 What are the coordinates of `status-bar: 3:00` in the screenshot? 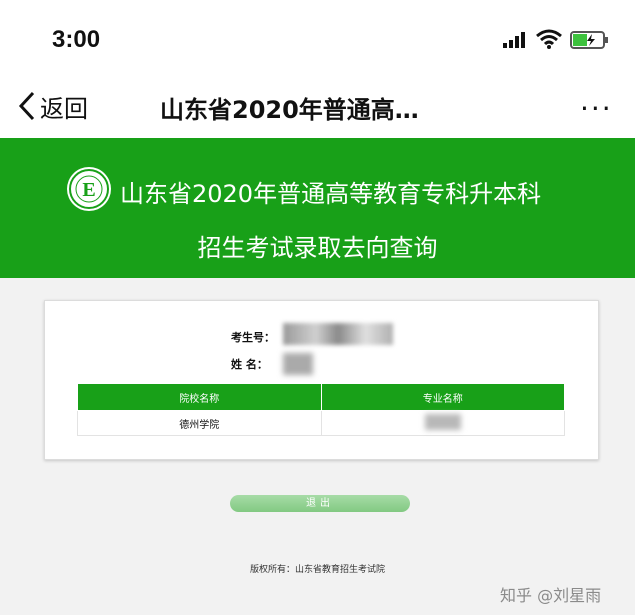 It's located at (317, 39).